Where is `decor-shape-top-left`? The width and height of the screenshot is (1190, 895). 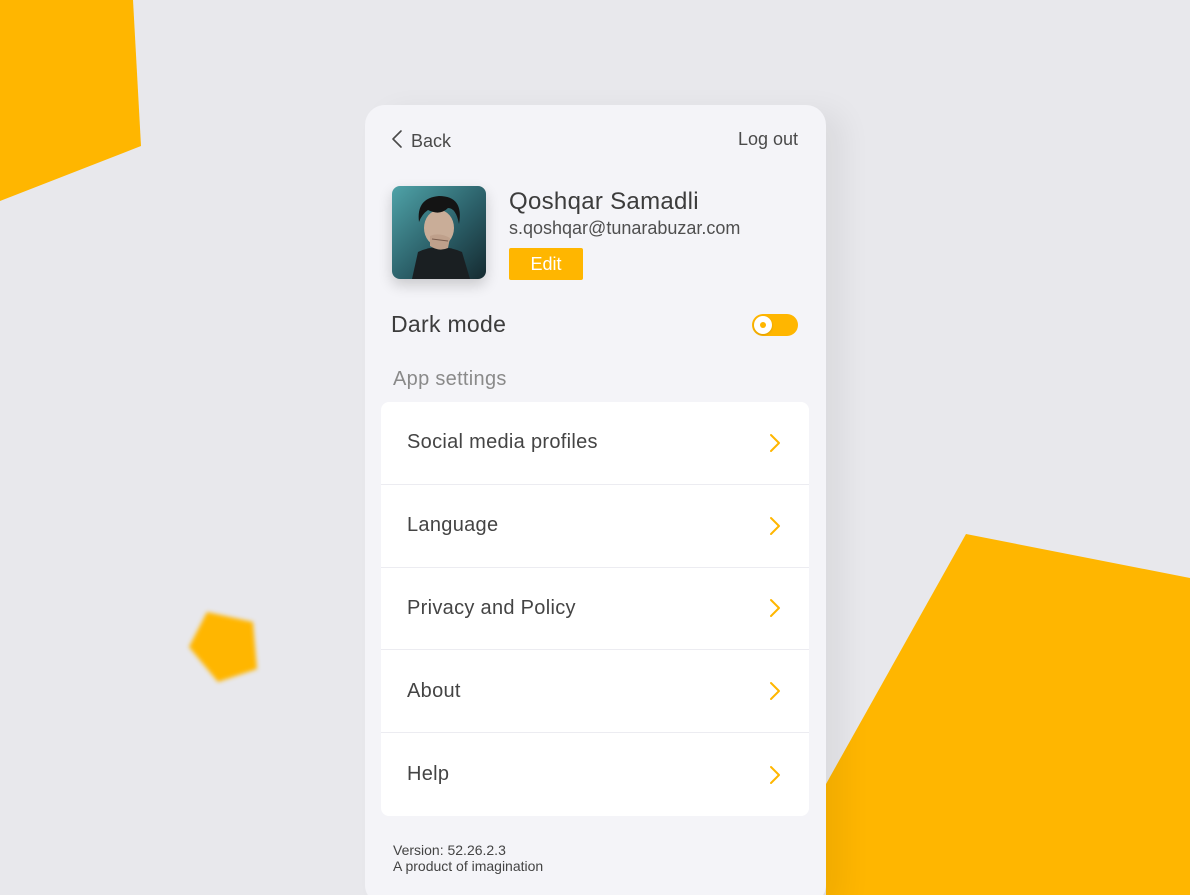
decor-shape-top-left is located at coordinates (70, 100).